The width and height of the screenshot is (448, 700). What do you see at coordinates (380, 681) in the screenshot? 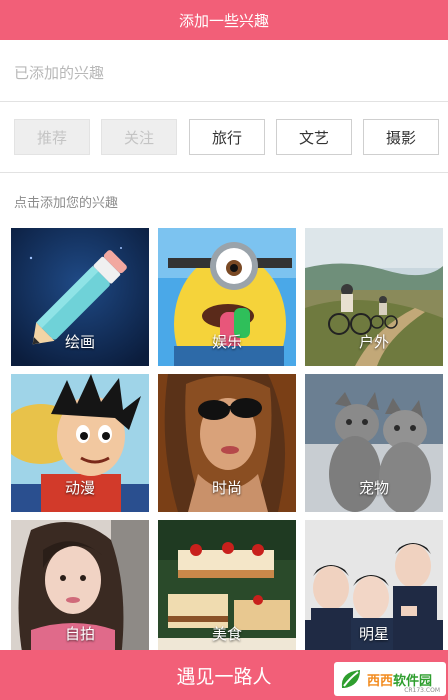
I see `watermark-brand-a: 西西` at bounding box center [380, 681].